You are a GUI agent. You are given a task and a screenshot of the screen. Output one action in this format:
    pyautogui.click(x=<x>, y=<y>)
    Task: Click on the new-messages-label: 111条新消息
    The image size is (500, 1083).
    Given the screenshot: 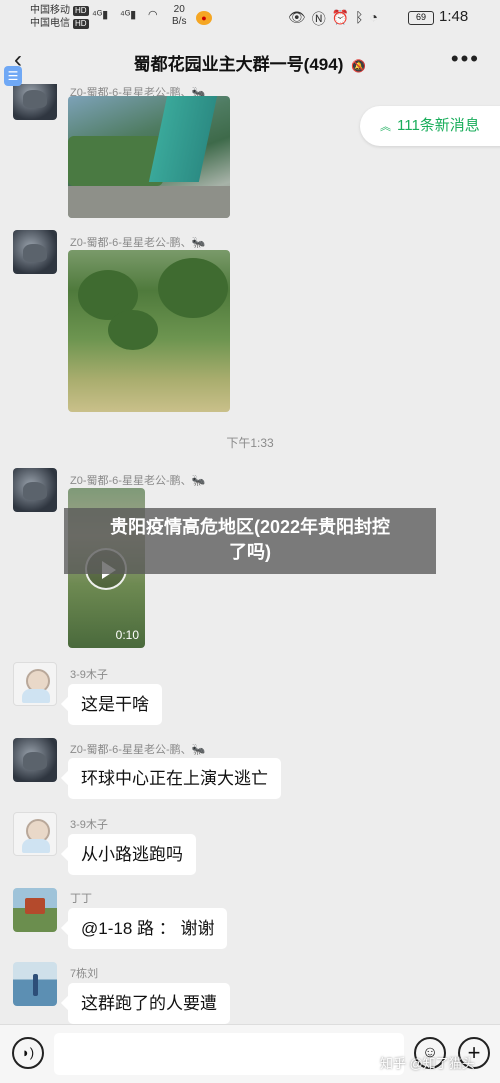 What is the action you would take?
    pyautogui.click(x=438, y=125)
    